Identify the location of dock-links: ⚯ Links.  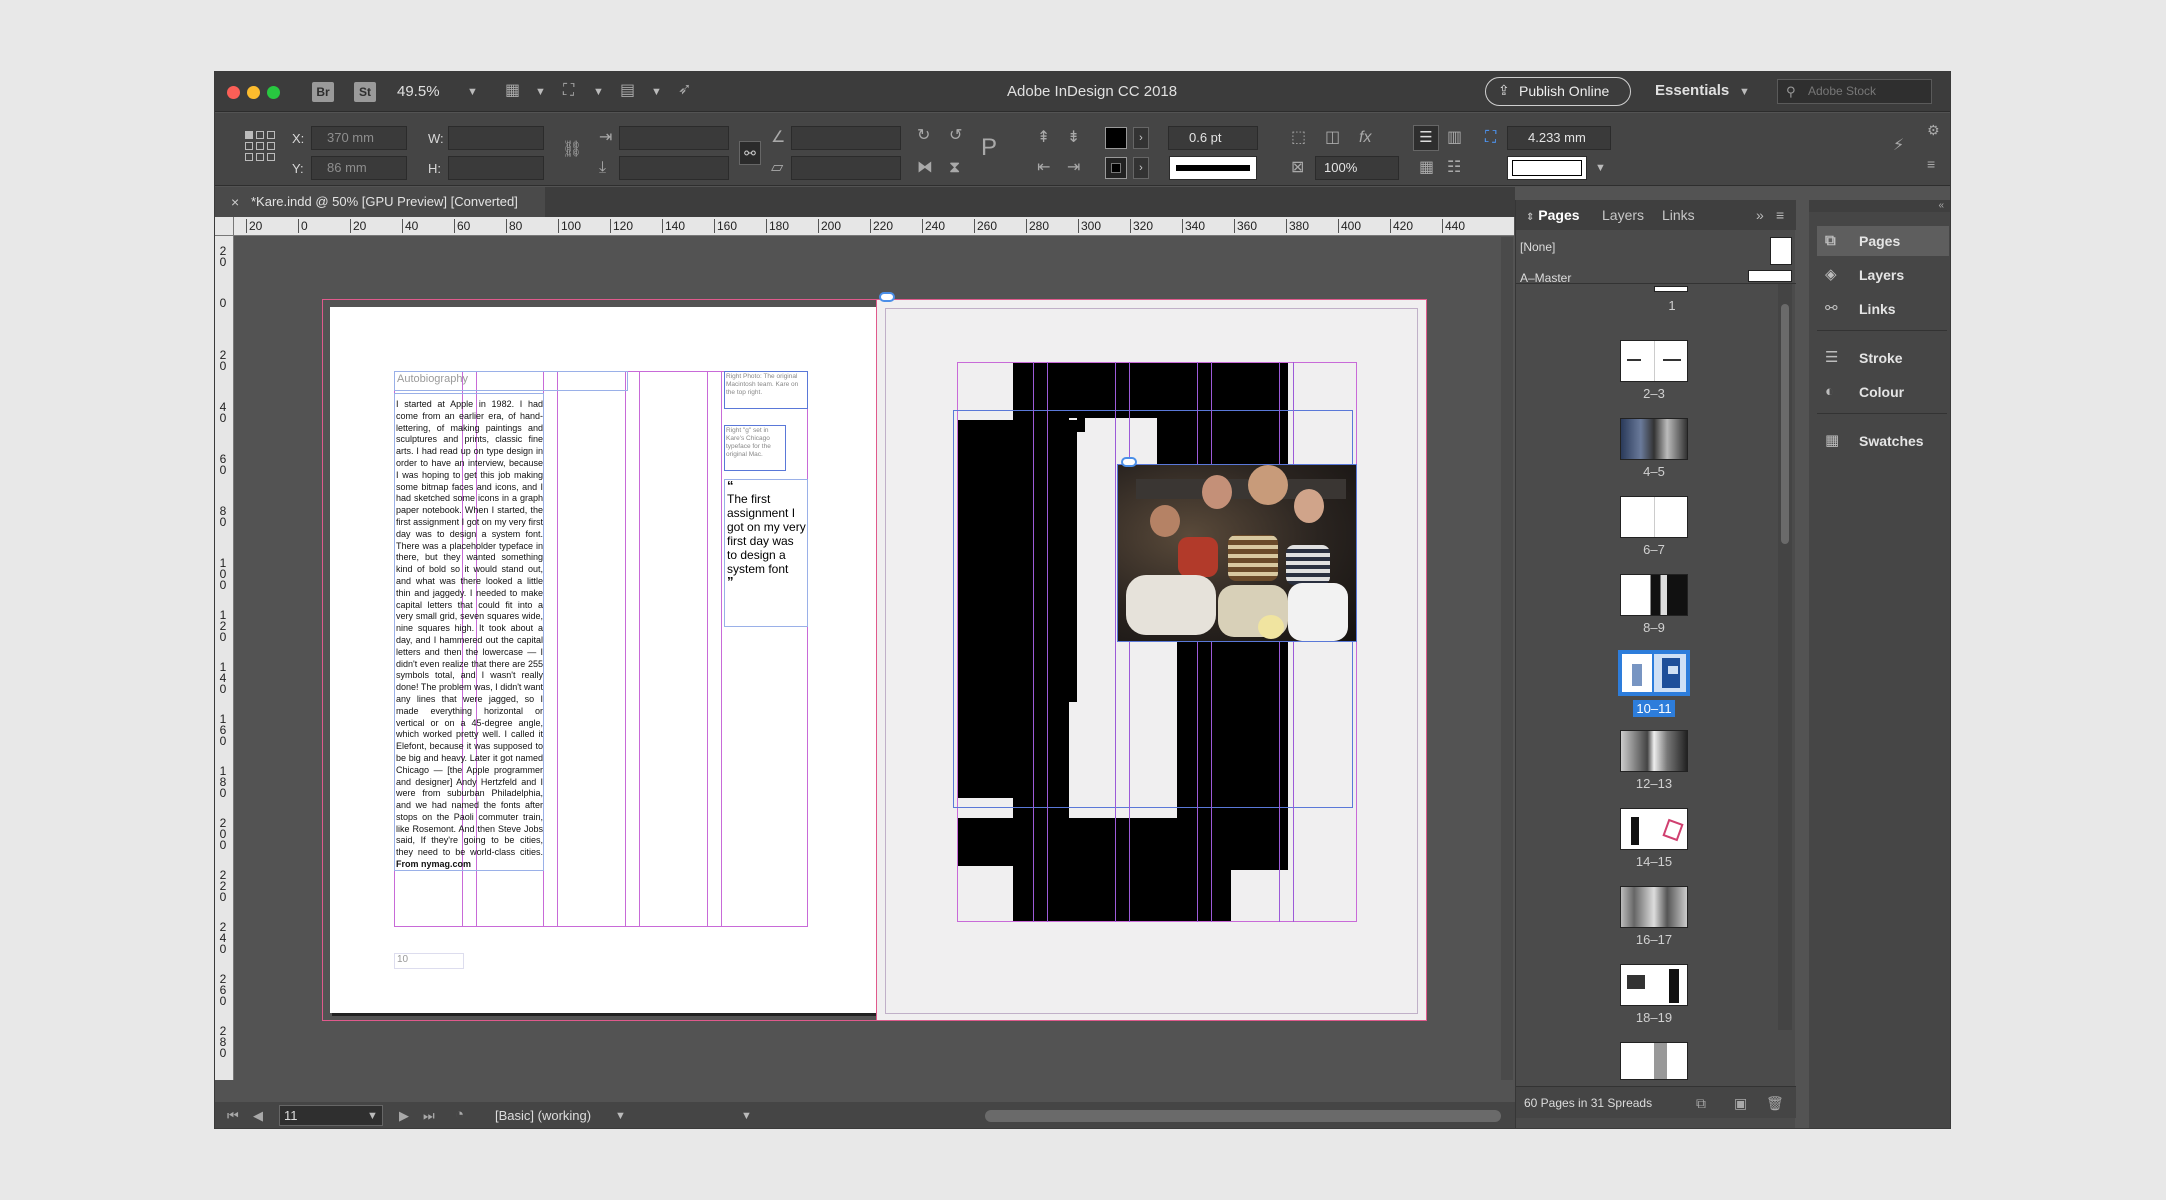
(1883, 309).